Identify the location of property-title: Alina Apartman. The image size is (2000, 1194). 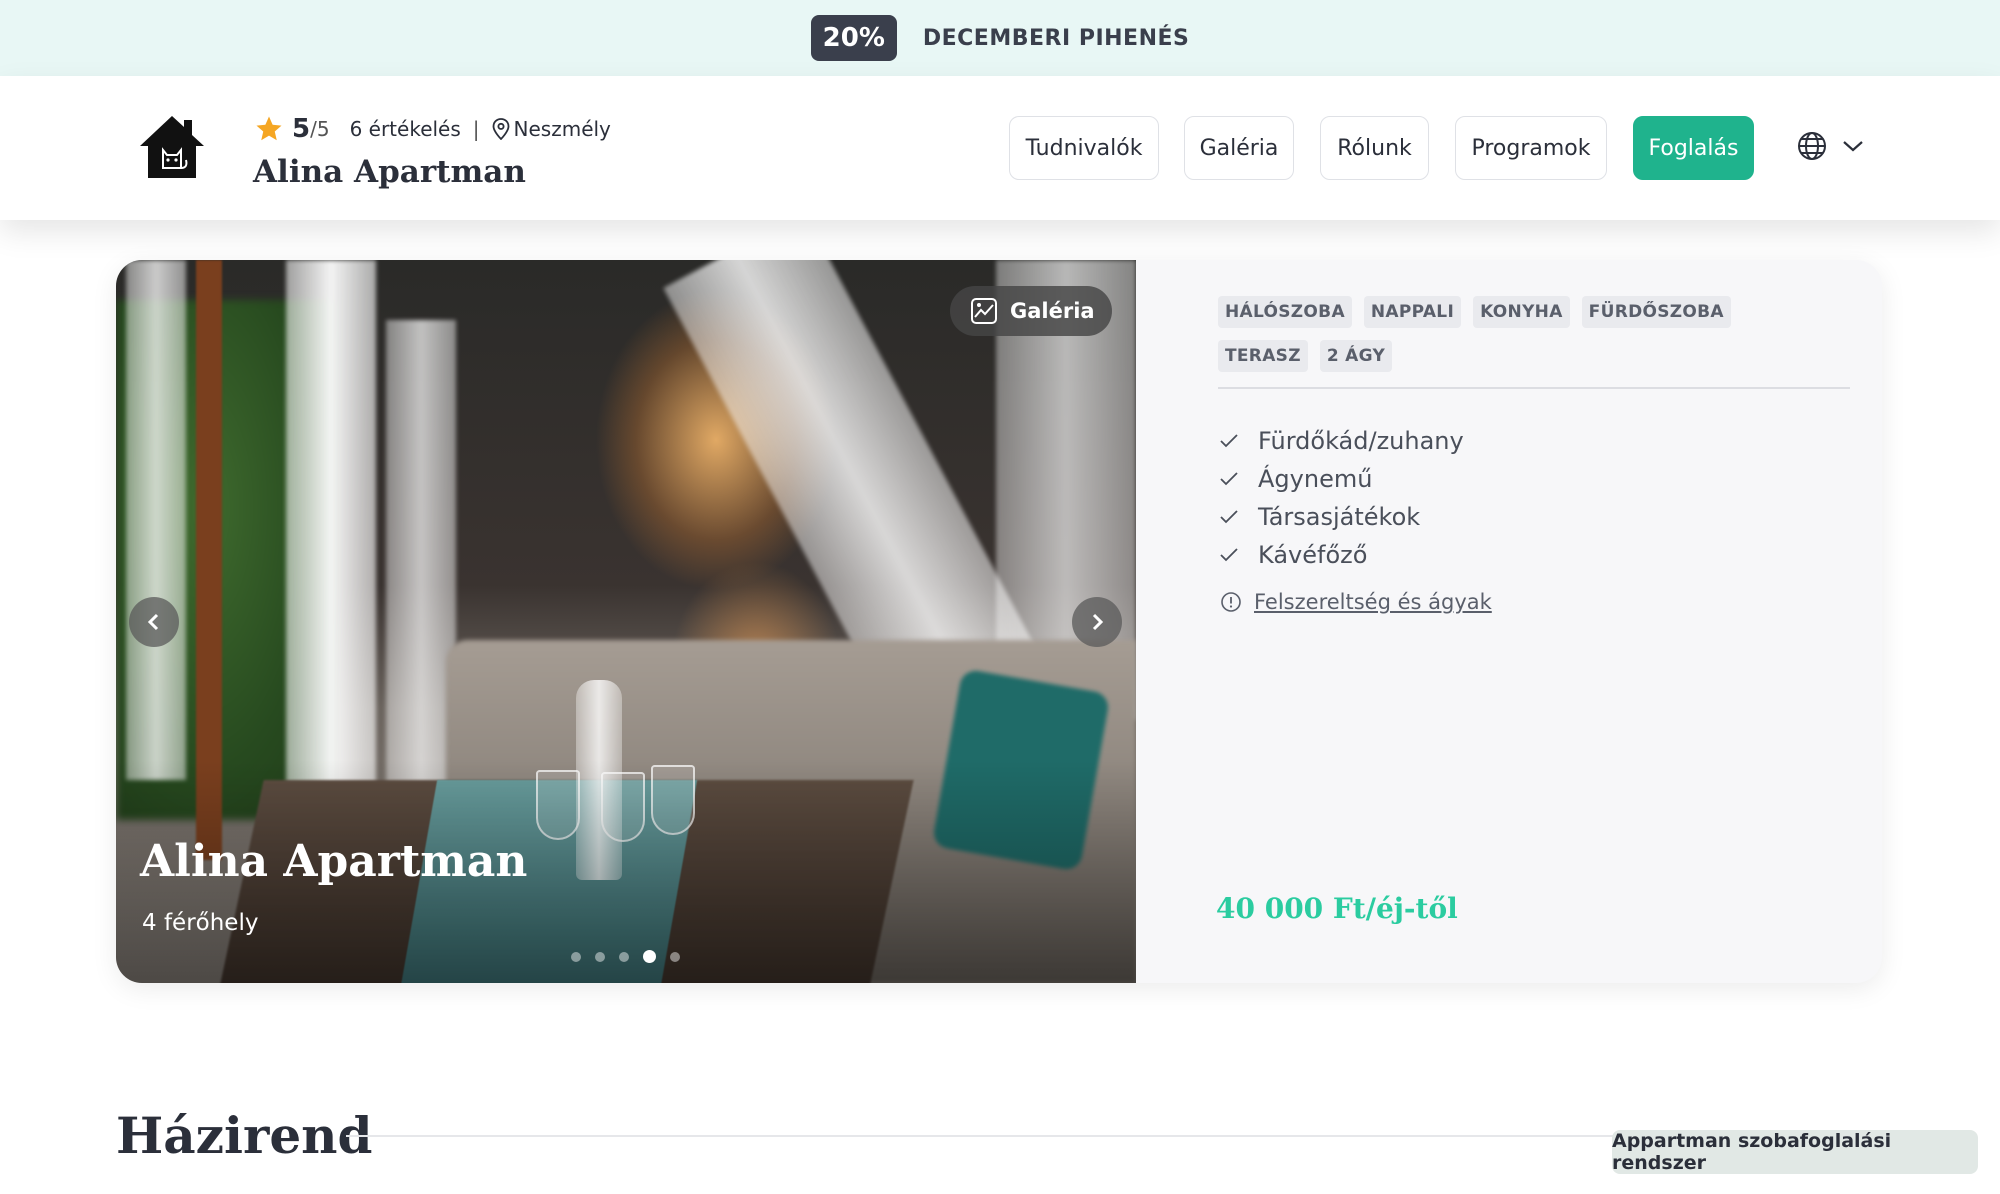
(389, 172).